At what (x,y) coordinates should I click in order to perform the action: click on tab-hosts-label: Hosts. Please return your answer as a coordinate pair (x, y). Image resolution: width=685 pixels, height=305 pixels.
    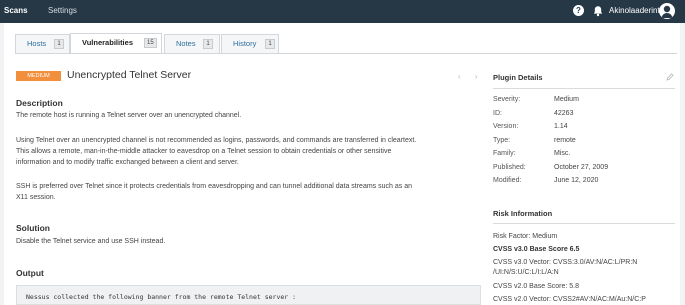
    Looking at the image, I should click on (37, 43).